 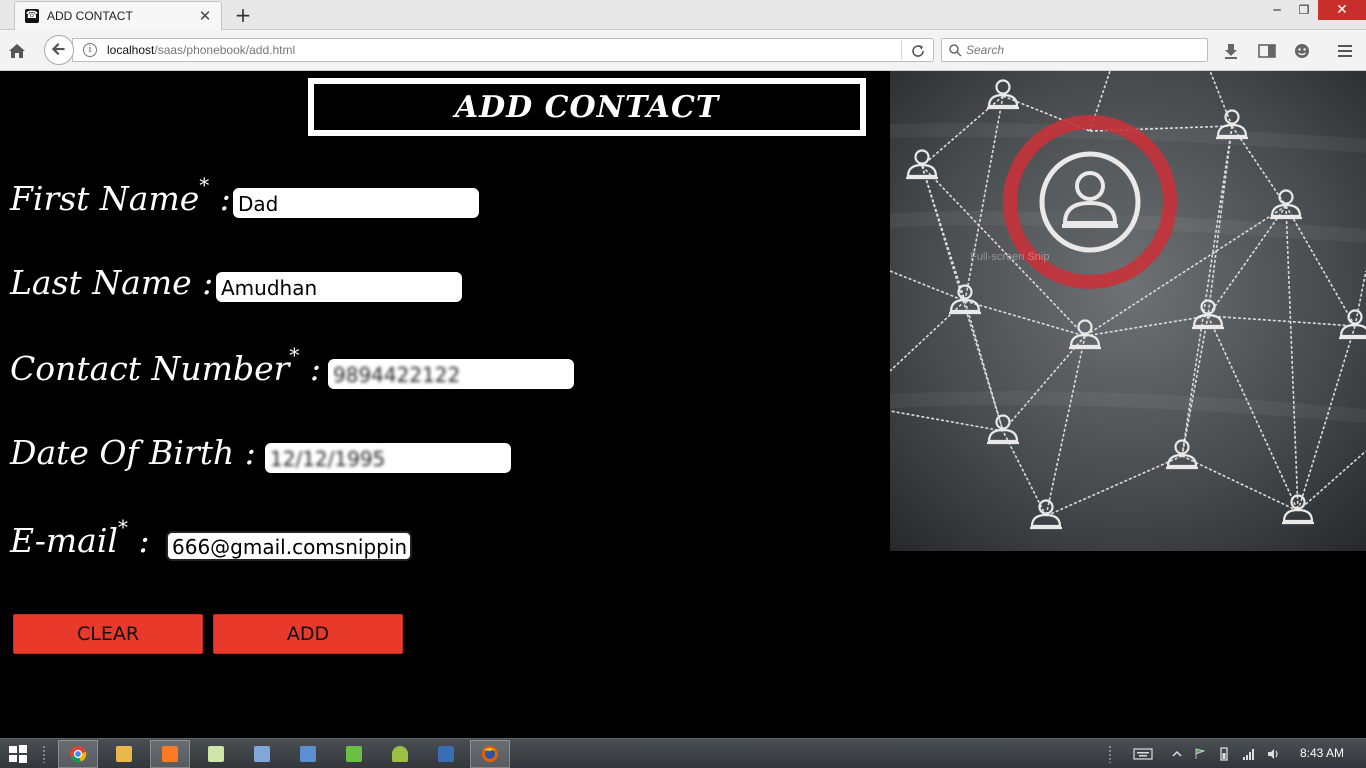 I want to click on notepad-icon, so click(x=216, y=754).